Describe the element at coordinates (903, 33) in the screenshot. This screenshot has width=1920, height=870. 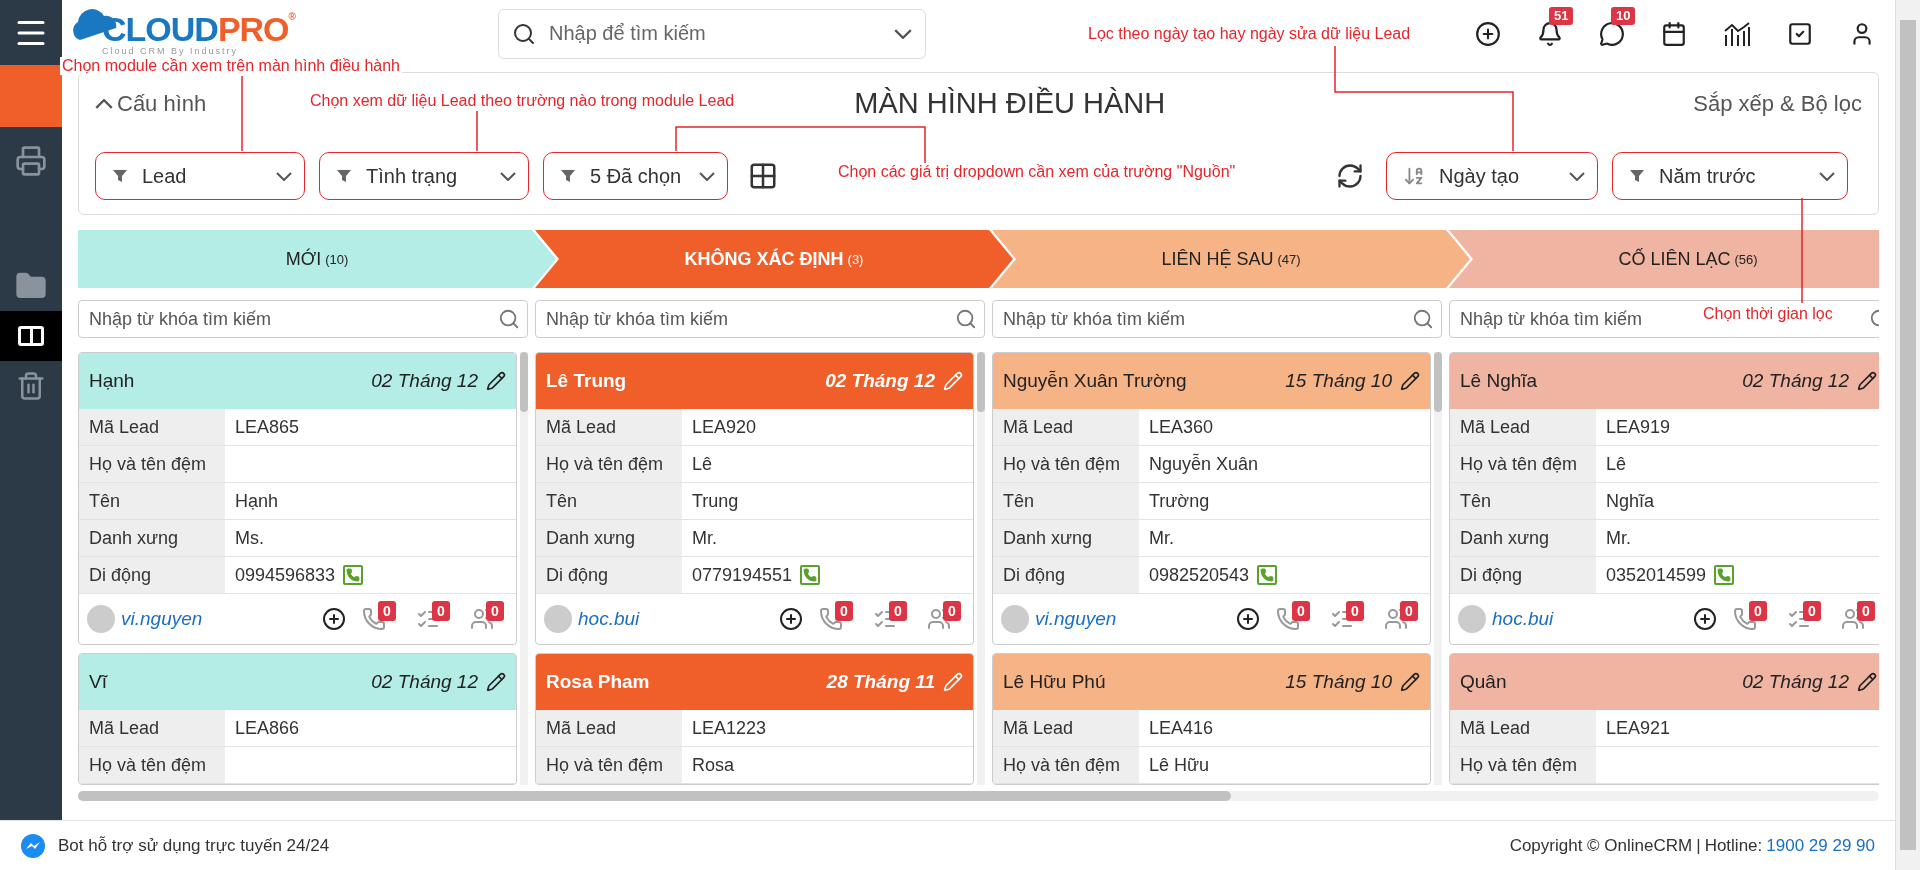
I see `chevron-down-icon` at that location.